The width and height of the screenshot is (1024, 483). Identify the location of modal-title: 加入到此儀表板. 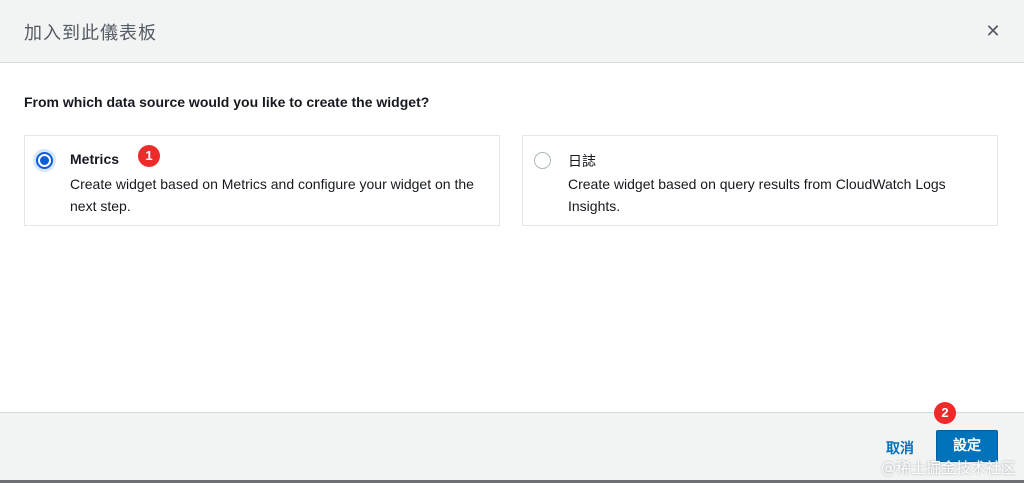
(90, 33).